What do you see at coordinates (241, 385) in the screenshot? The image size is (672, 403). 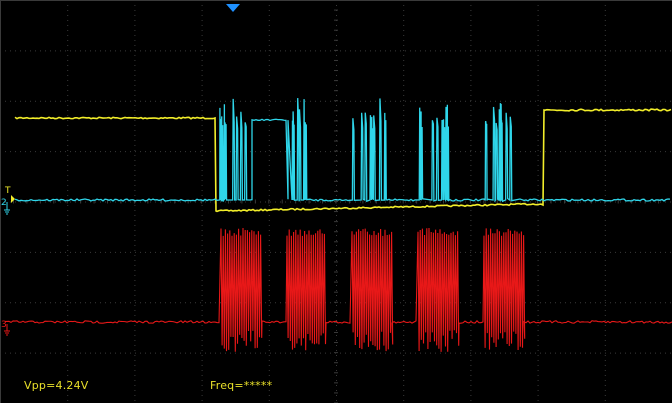 I see `freq-readout: Freq=*****` at bounding box center [241, 385].